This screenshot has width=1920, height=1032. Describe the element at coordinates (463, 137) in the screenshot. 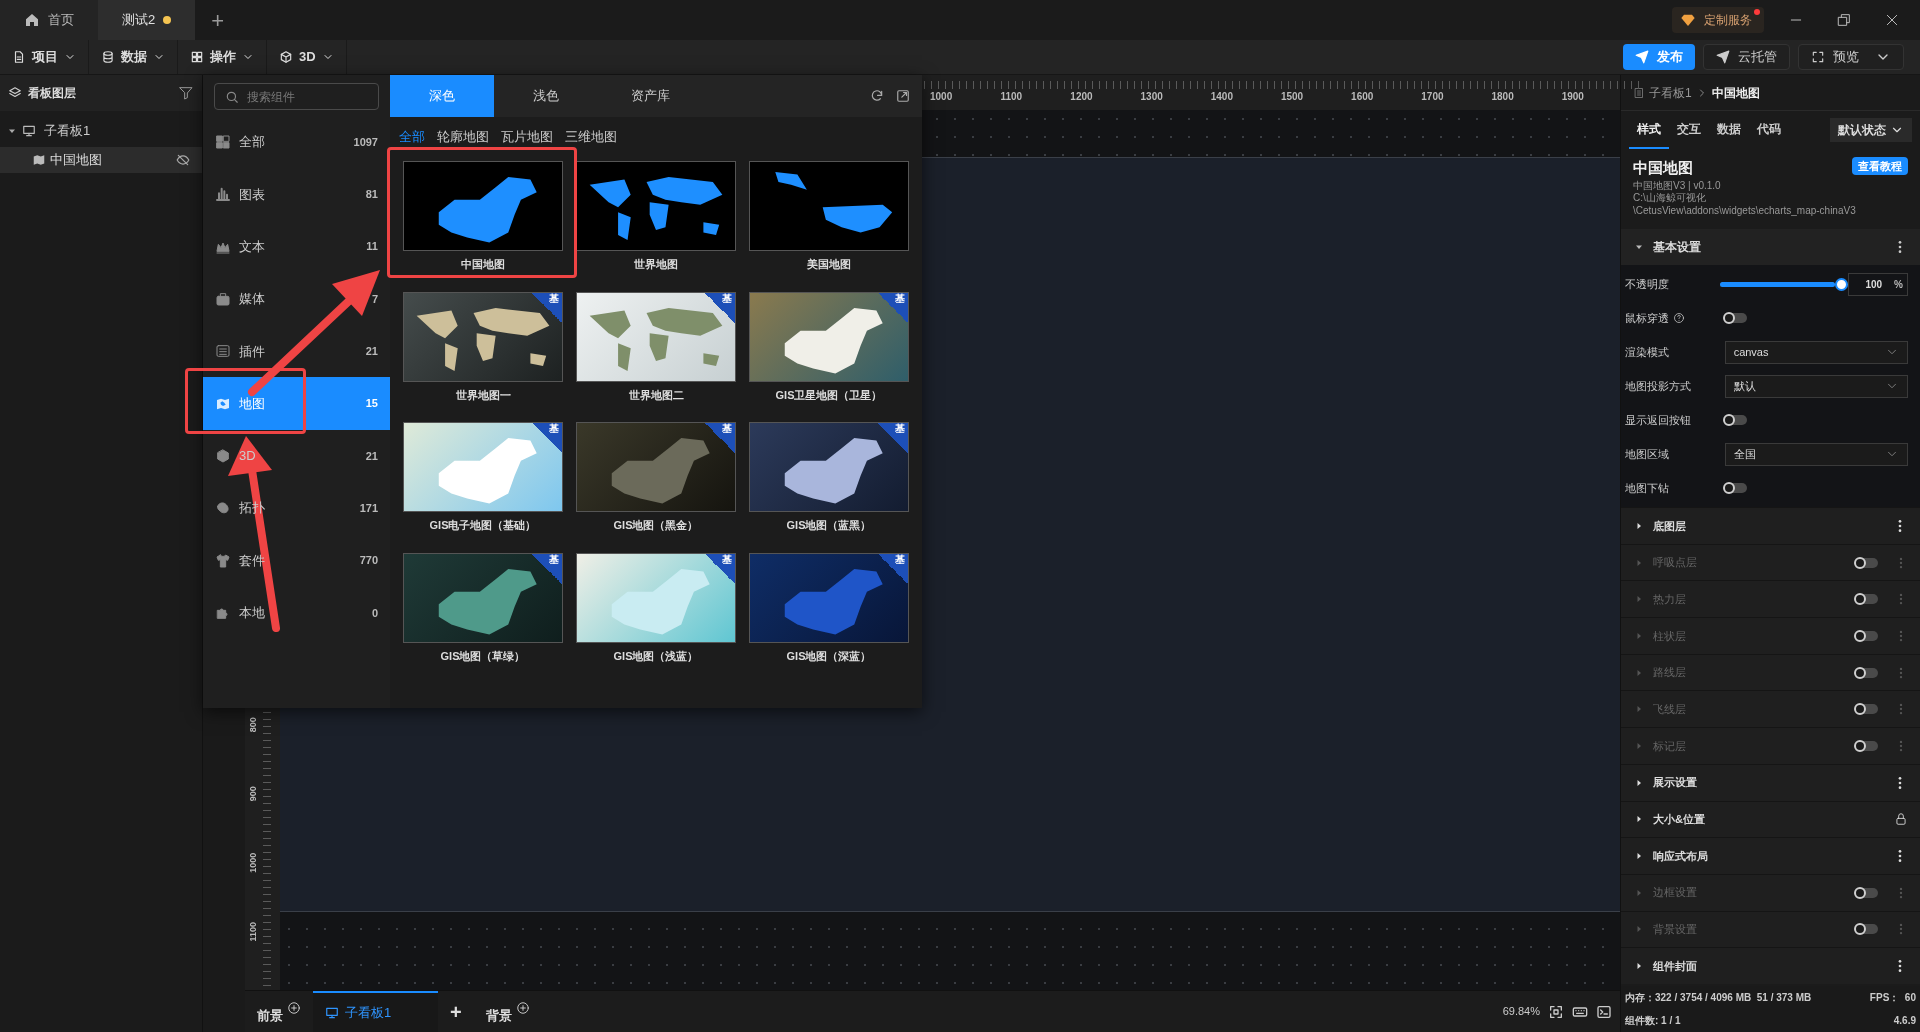

I see `filter-tab: 轮廓地图` at that location.